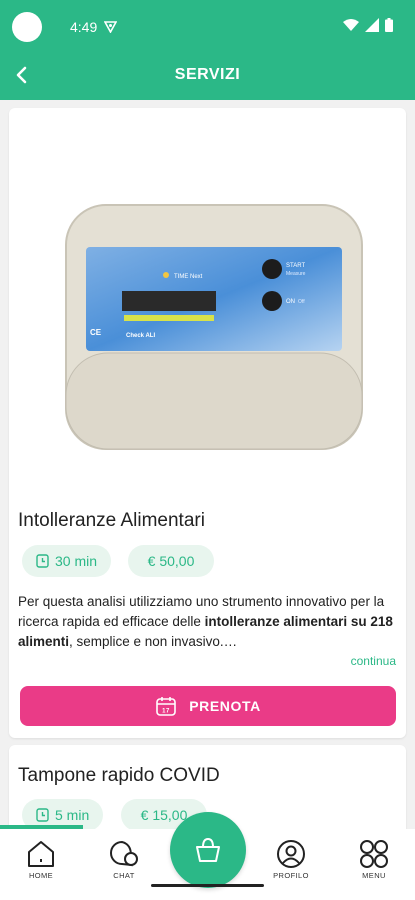 This screenshot has width=415, height=900. Describe the element at coordinates (140, 336) in the screenshot. I see `device-brand-label: Check ALI` at that location.